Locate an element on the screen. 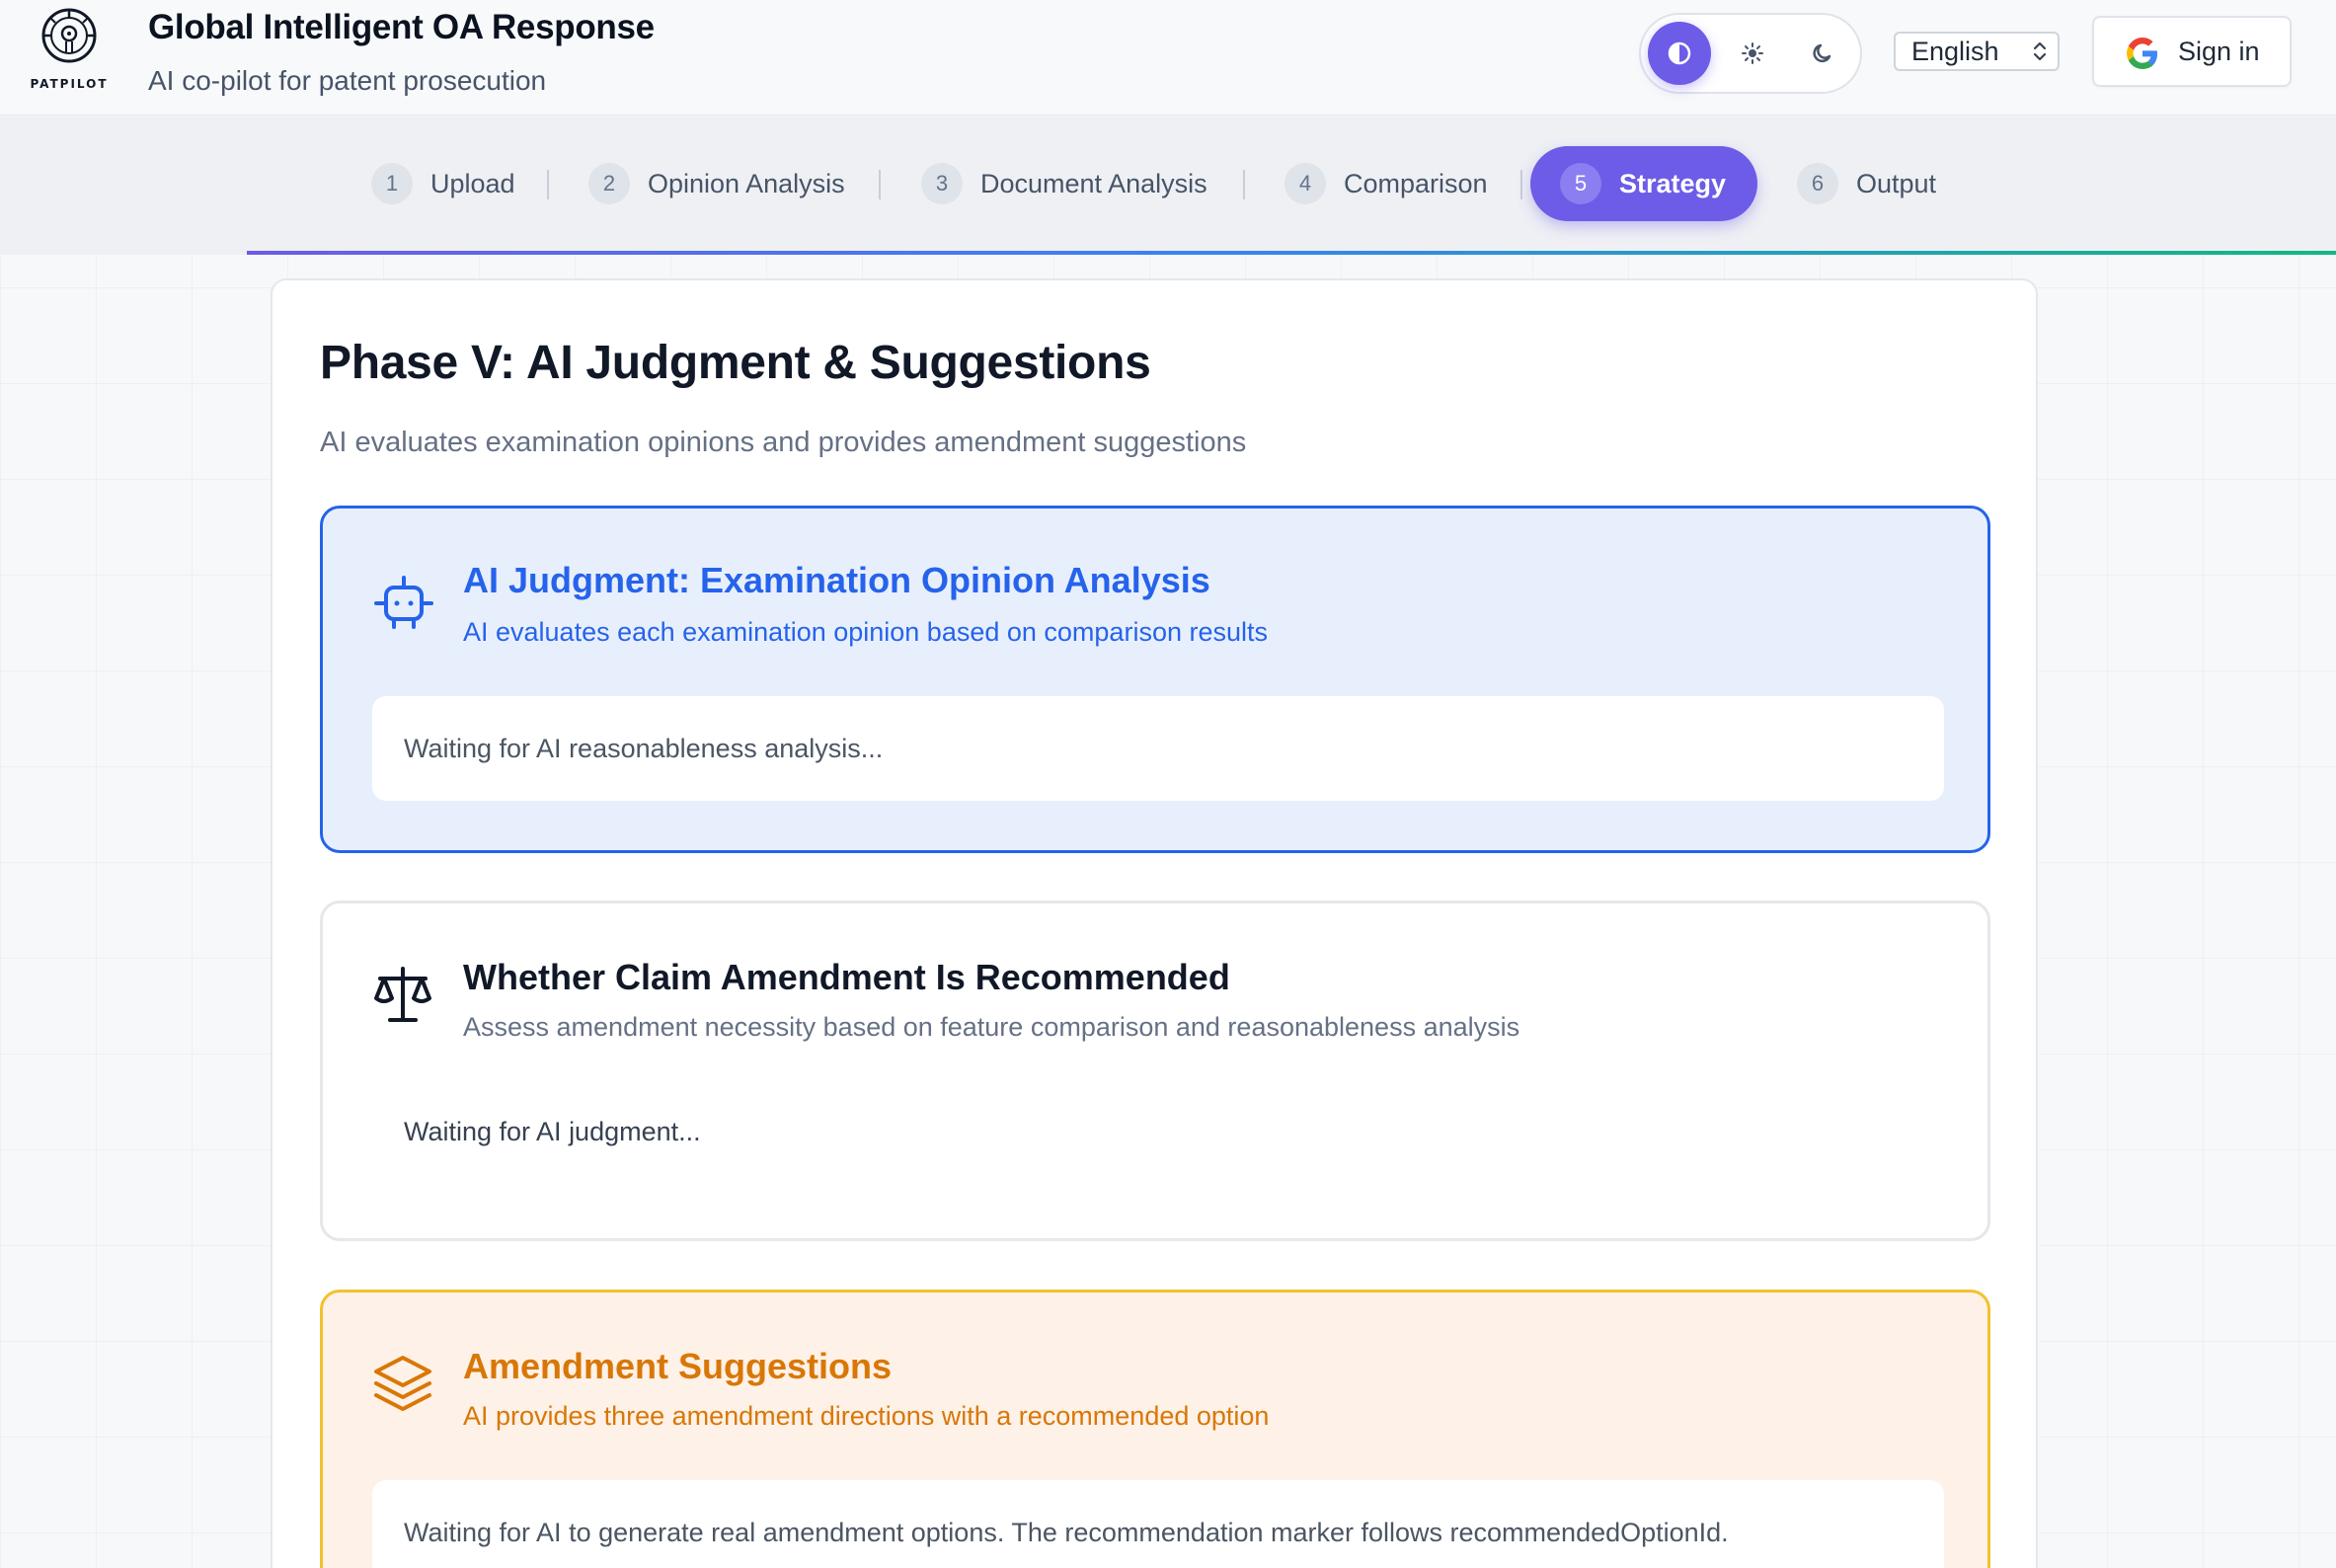 This screenshot has width=2336, height=1568. theme-toggle is located at coordinates (1750, 54).